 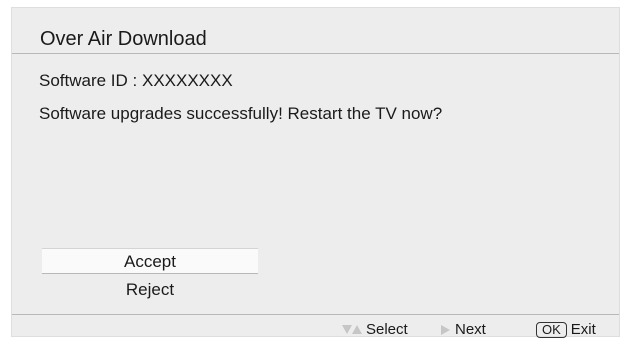 What do you see at coordinates (445, 329) in the screenshot?
I see `right-arrow-icon` at bounding box center [445, 329].